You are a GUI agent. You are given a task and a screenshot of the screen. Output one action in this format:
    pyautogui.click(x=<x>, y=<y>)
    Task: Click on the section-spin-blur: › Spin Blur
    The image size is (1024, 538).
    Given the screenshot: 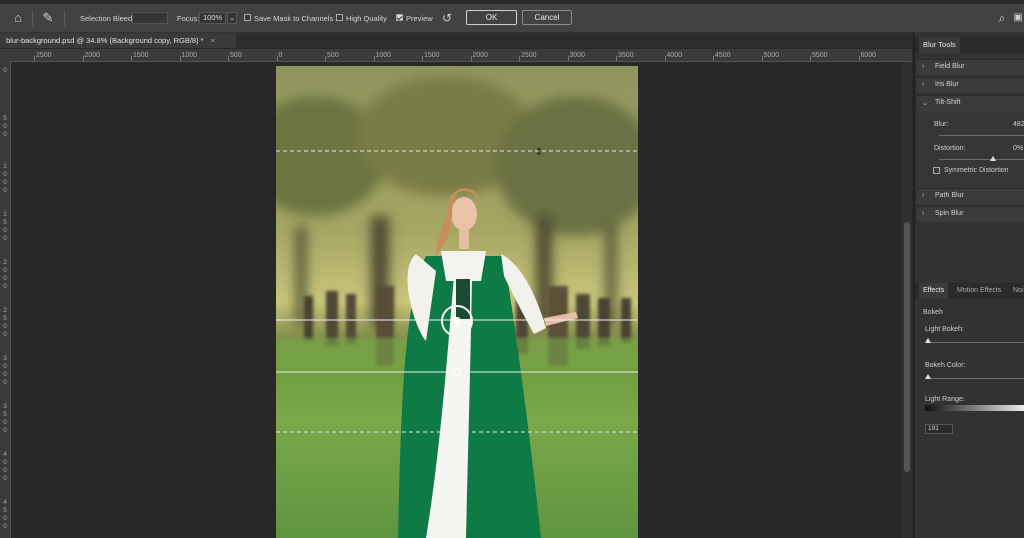 What is the action you would take?
    pyautogui.click(x=970, y=214)
    